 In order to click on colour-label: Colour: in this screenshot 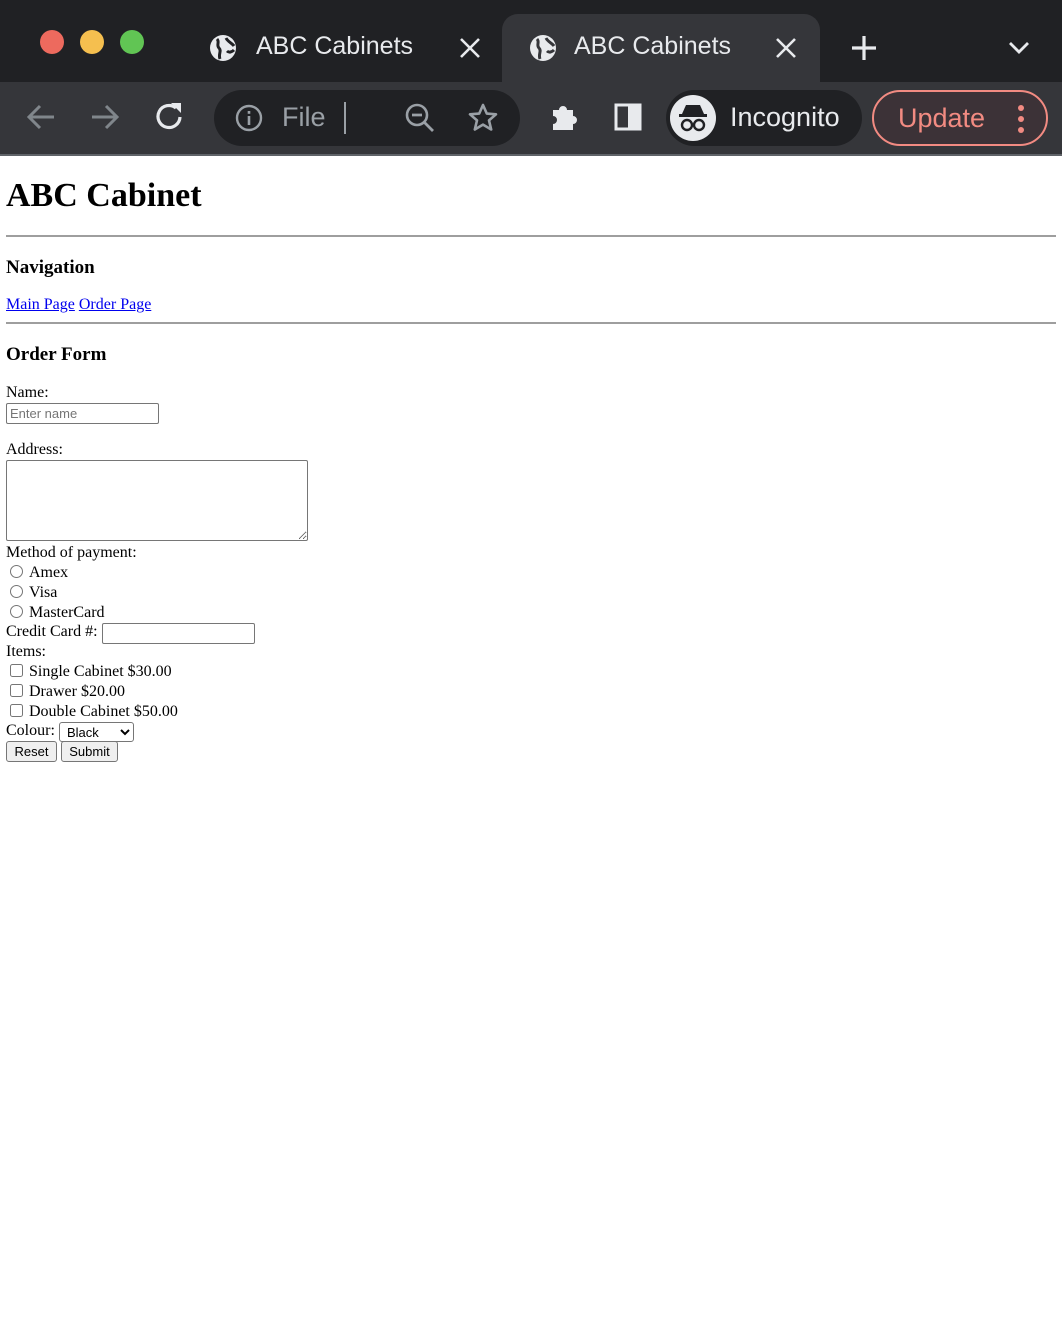, I will do `click(30, 730)`.